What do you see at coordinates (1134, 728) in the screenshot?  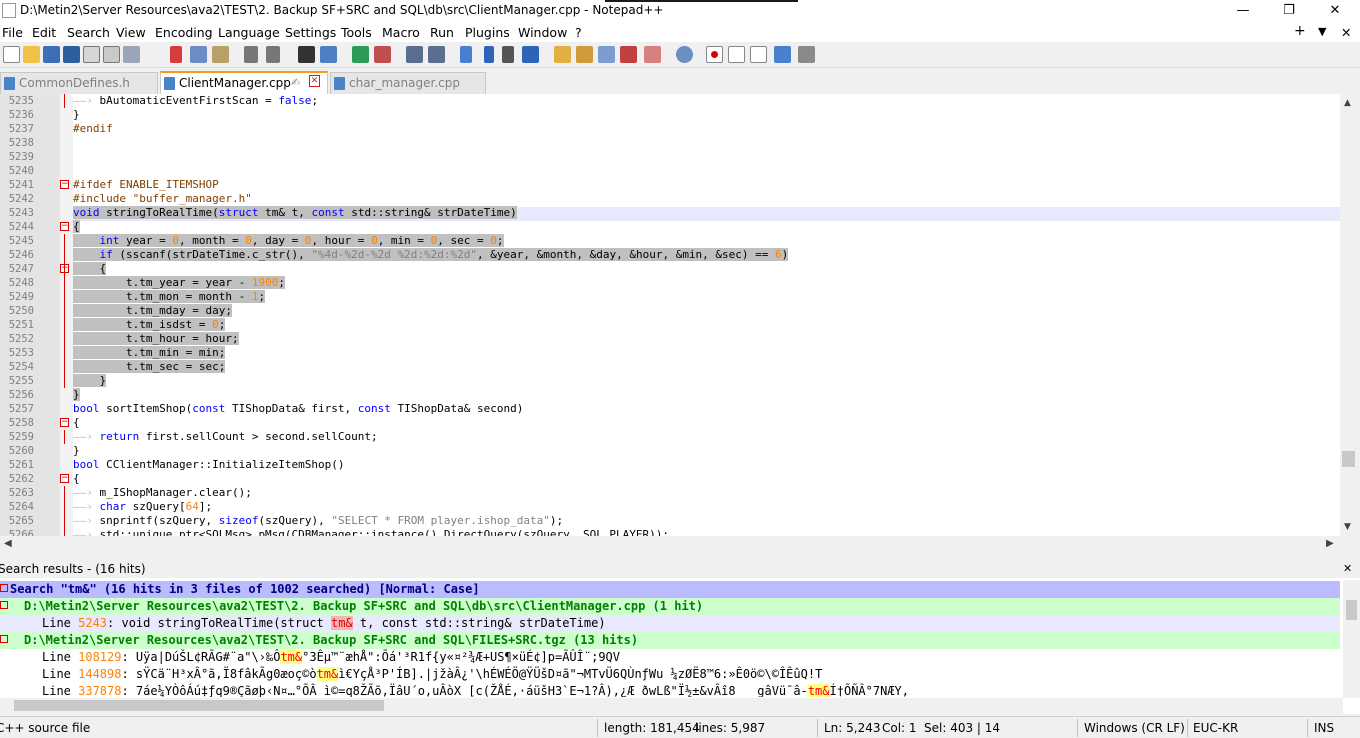 I see `status-eol: Windows (CR LF)` at bounding box center [1134, 728].